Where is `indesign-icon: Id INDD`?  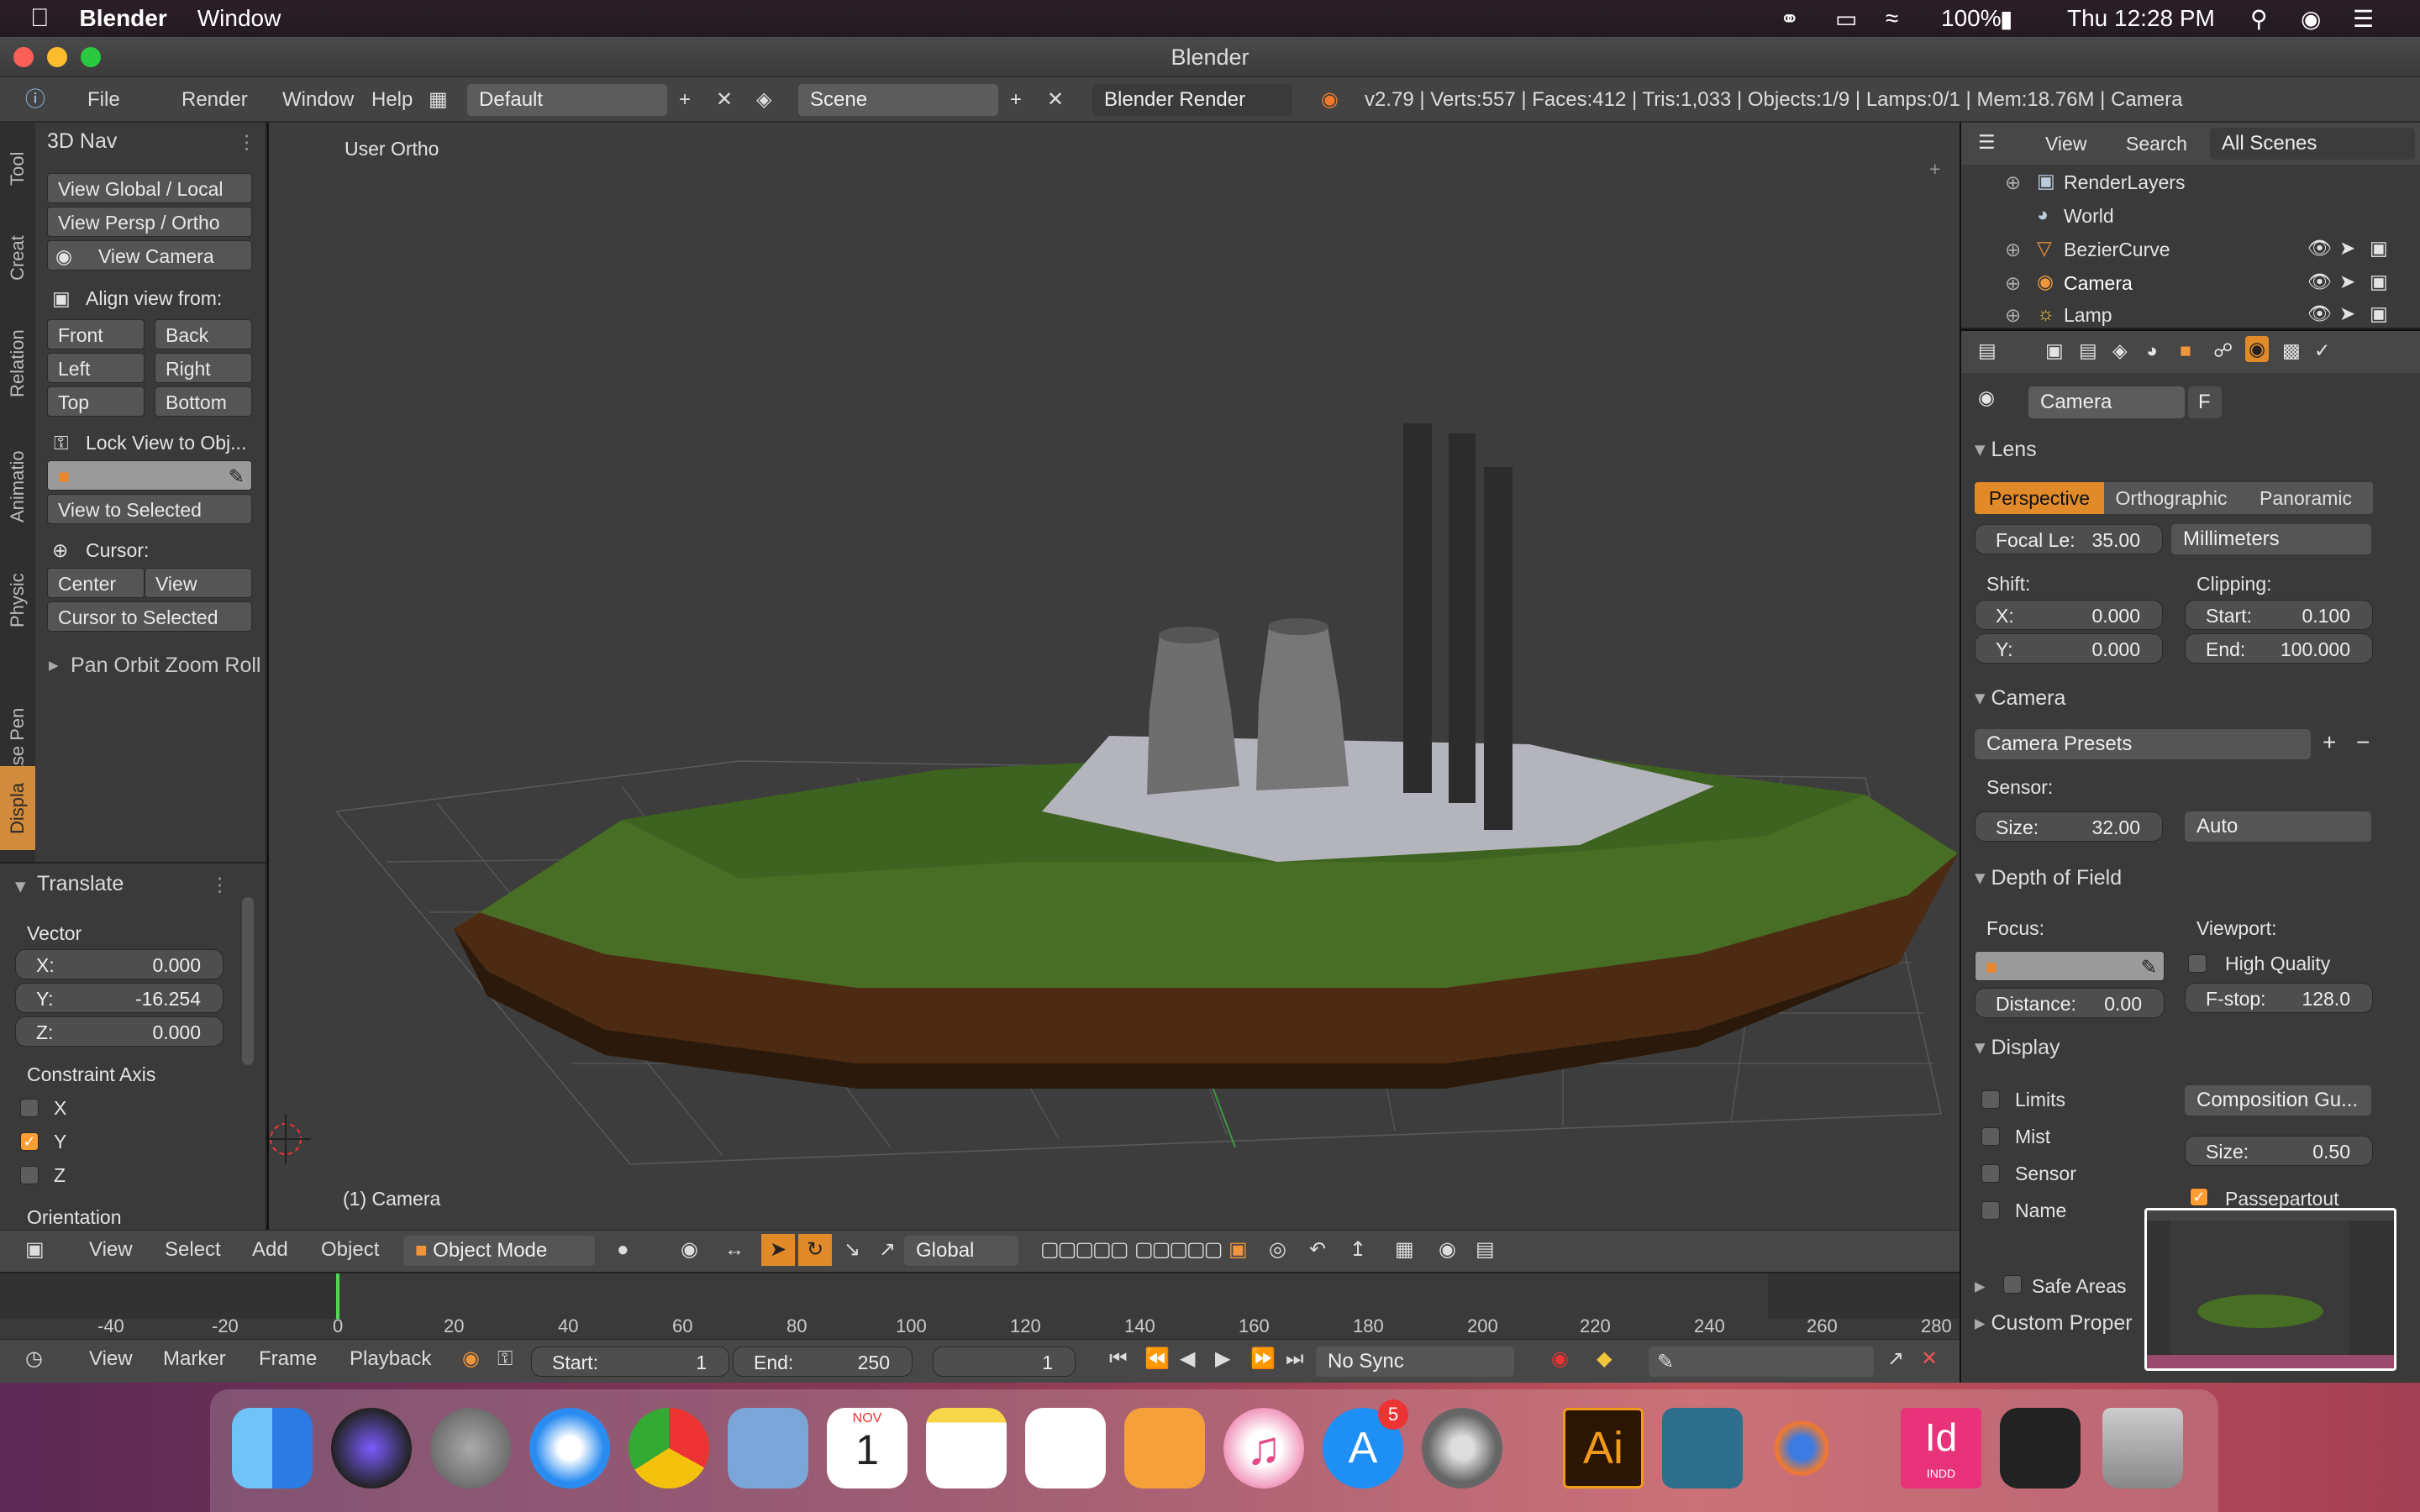 indesign-icon: Id INDD is located at coordinates (1941, 1448).